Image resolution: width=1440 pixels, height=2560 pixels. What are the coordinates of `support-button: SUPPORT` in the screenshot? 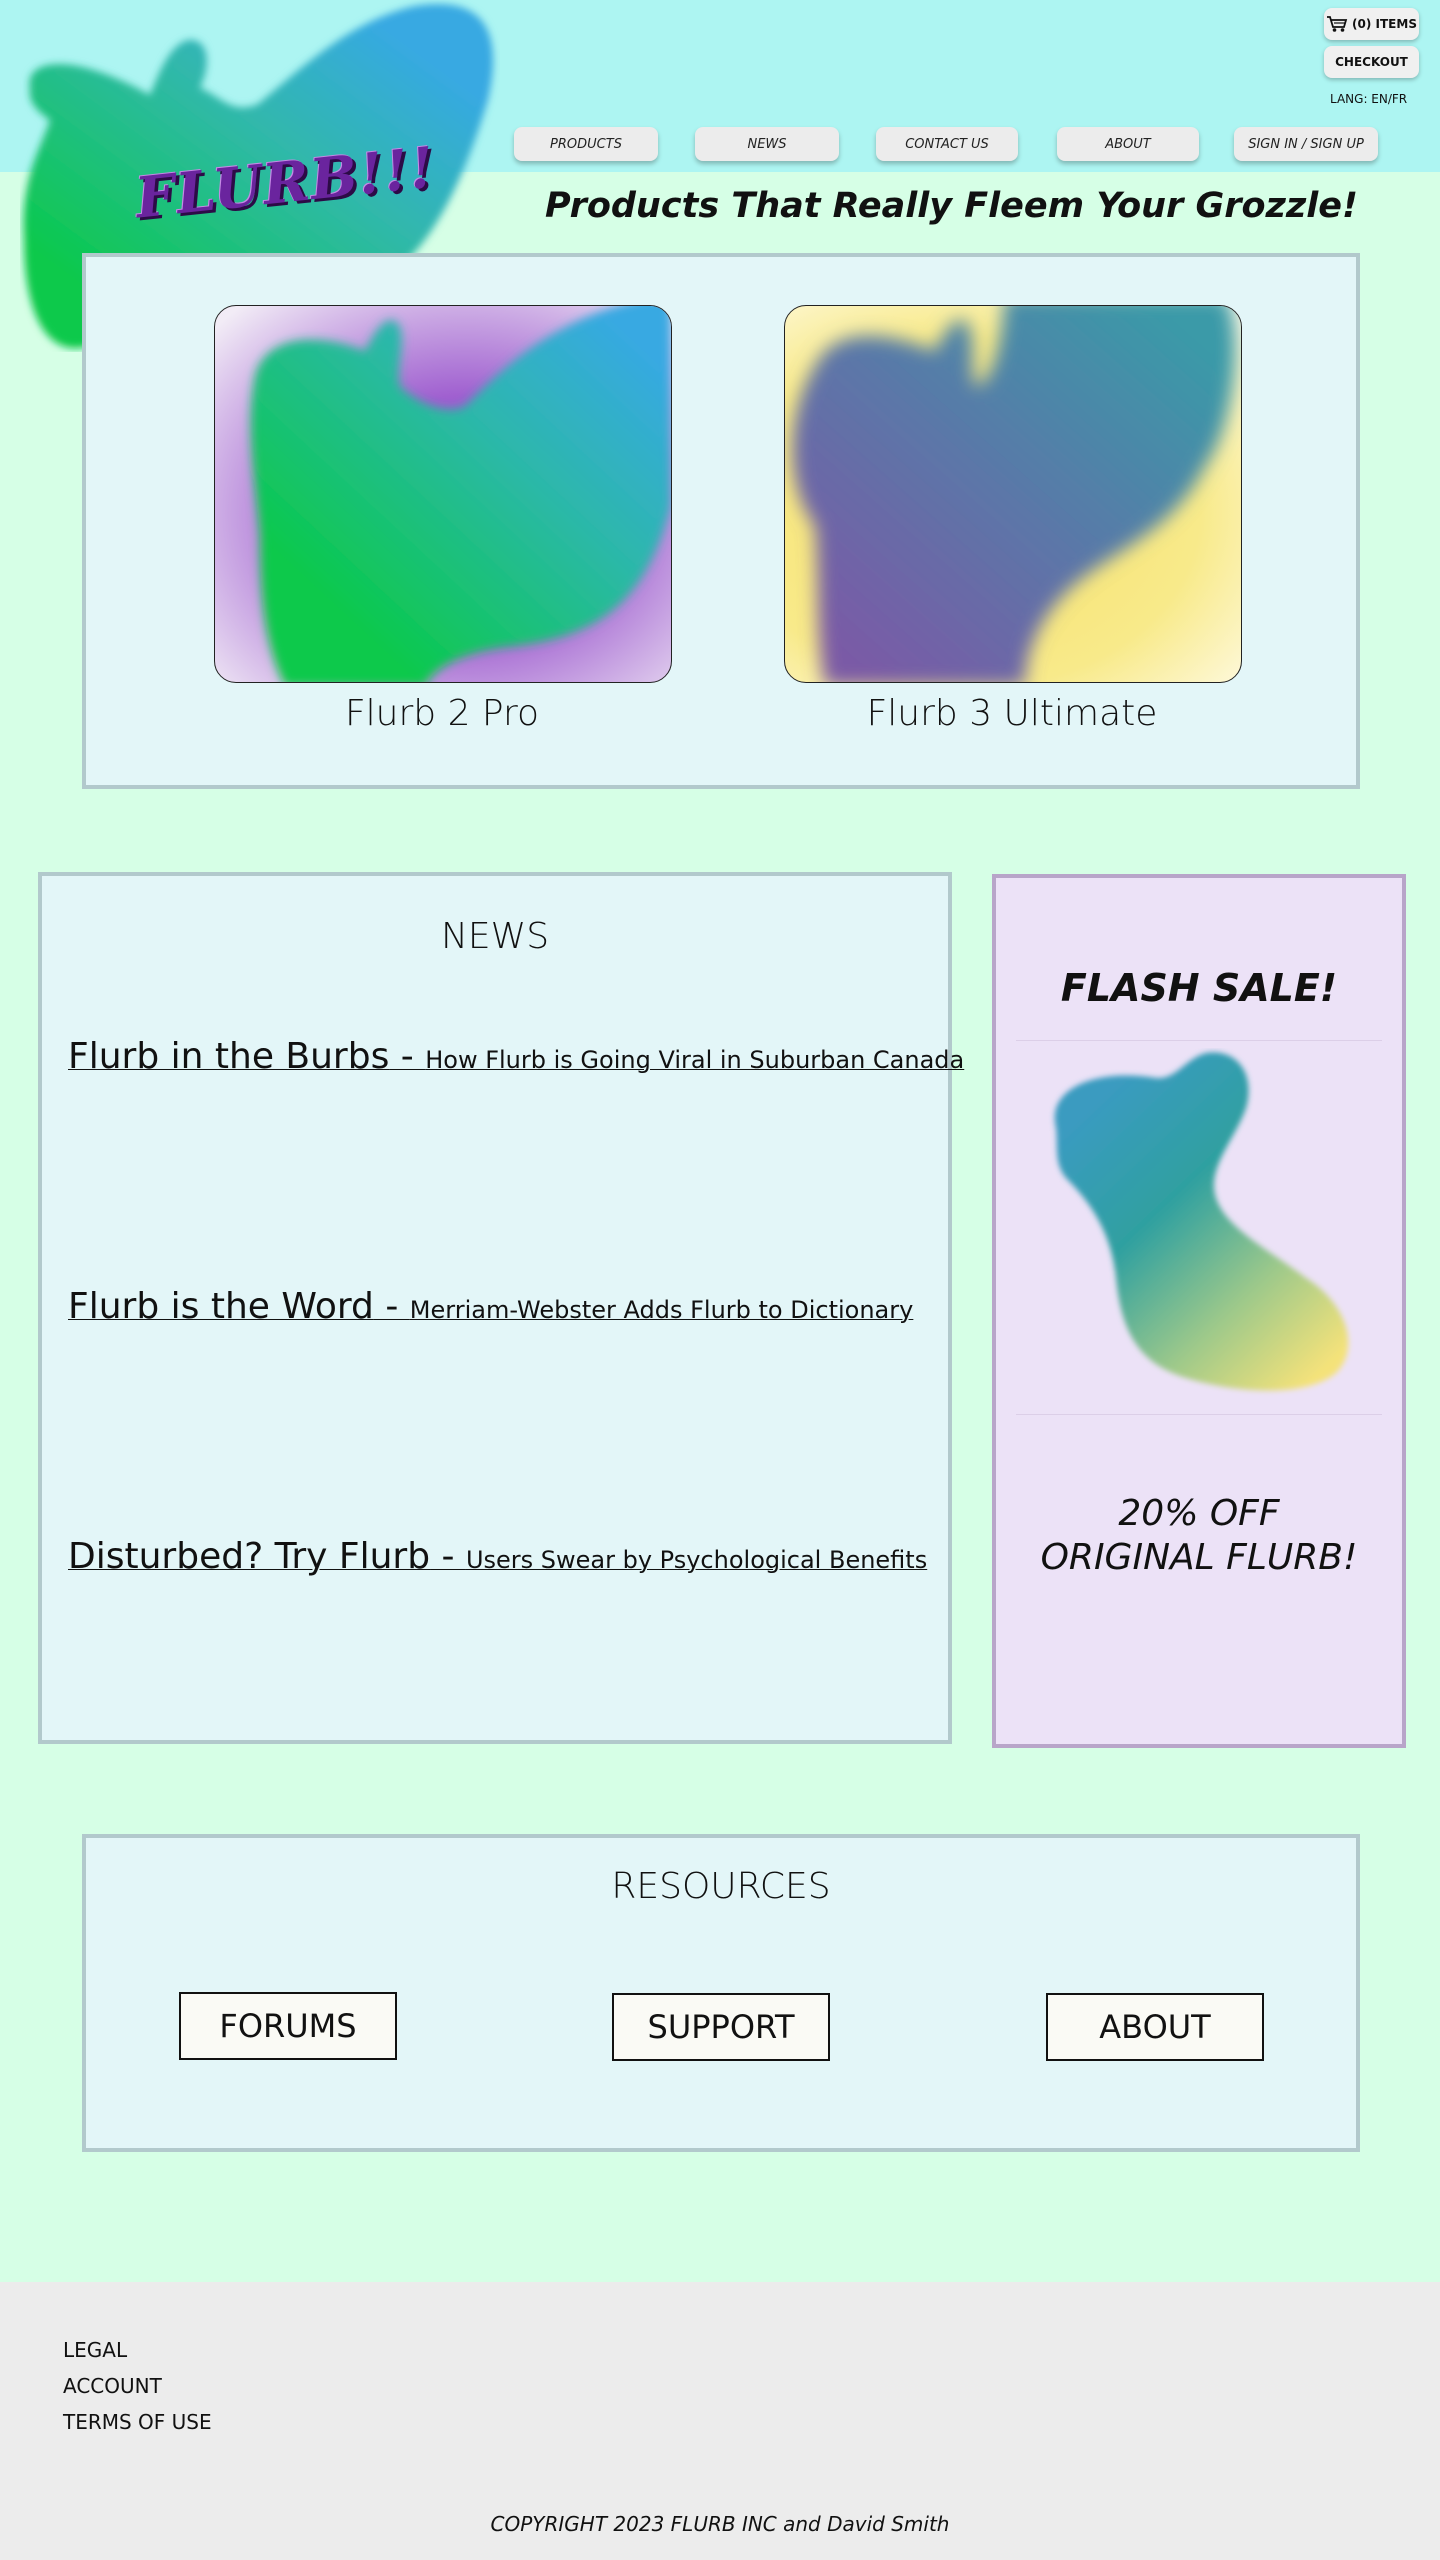 It's located at (721, 2027).